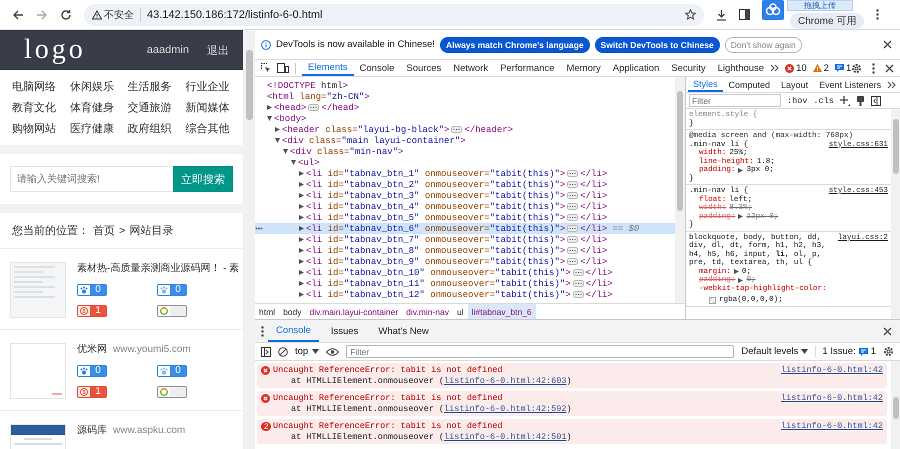 This screenshot has width=900, height=449. What do you see at coordinates (377, 68) in the screenshot?
I see `devtools-tab: Console` at bounding box center [377, 68].